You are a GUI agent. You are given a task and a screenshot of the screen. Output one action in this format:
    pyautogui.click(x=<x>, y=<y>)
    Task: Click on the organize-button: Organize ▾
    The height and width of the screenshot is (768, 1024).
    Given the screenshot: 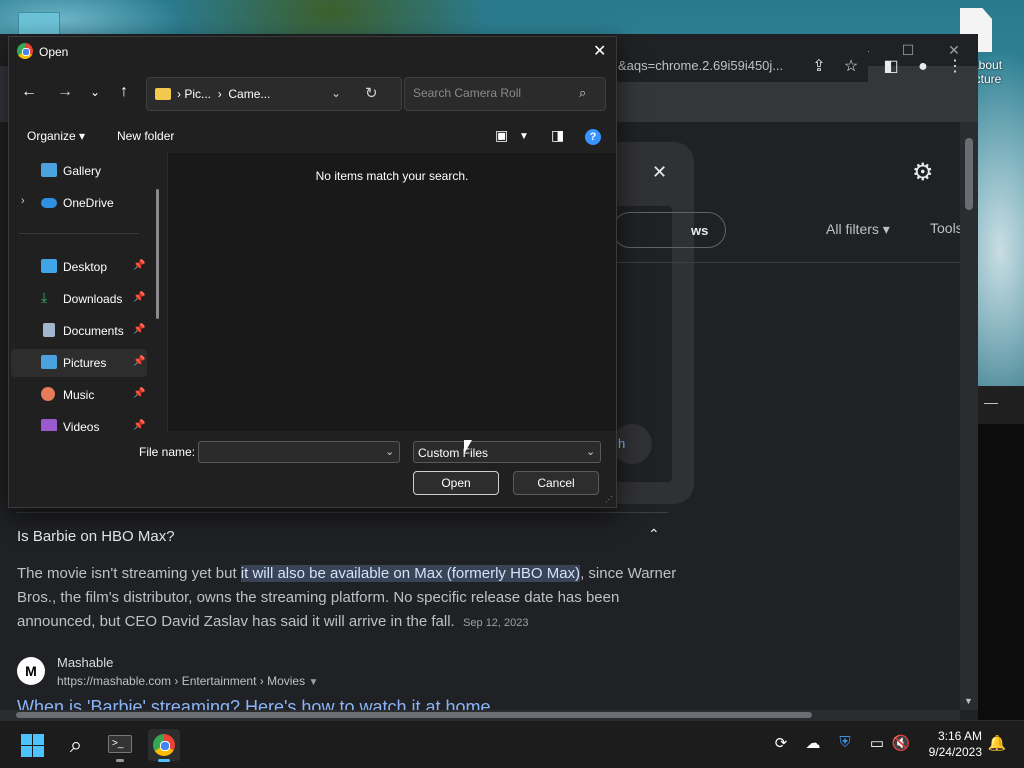 What is the action you would take?
    pyautogui.click(x=56, y=136)
    